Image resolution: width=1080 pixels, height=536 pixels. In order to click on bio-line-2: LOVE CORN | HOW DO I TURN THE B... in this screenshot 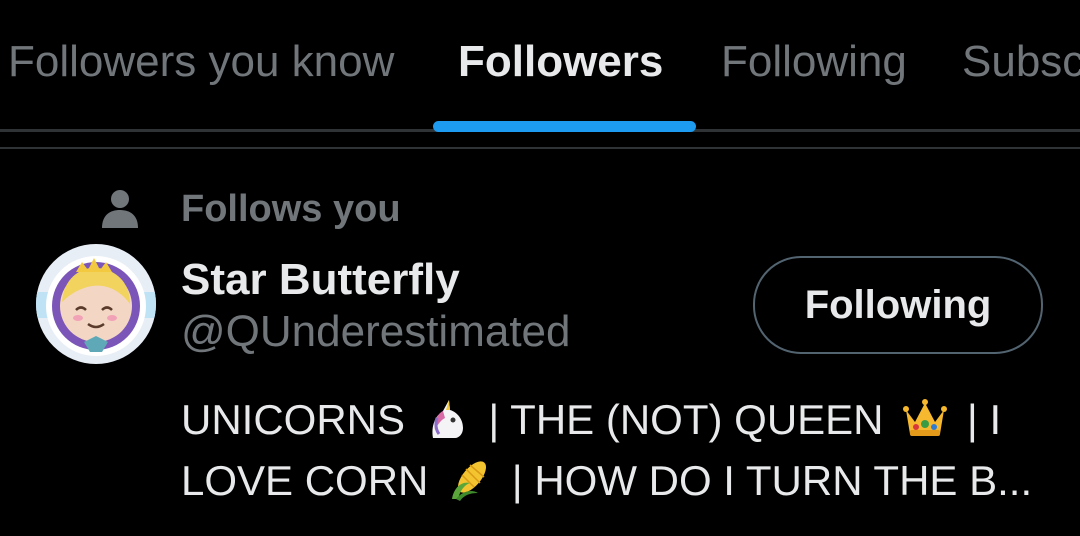, I will do `click(616, 480)`.